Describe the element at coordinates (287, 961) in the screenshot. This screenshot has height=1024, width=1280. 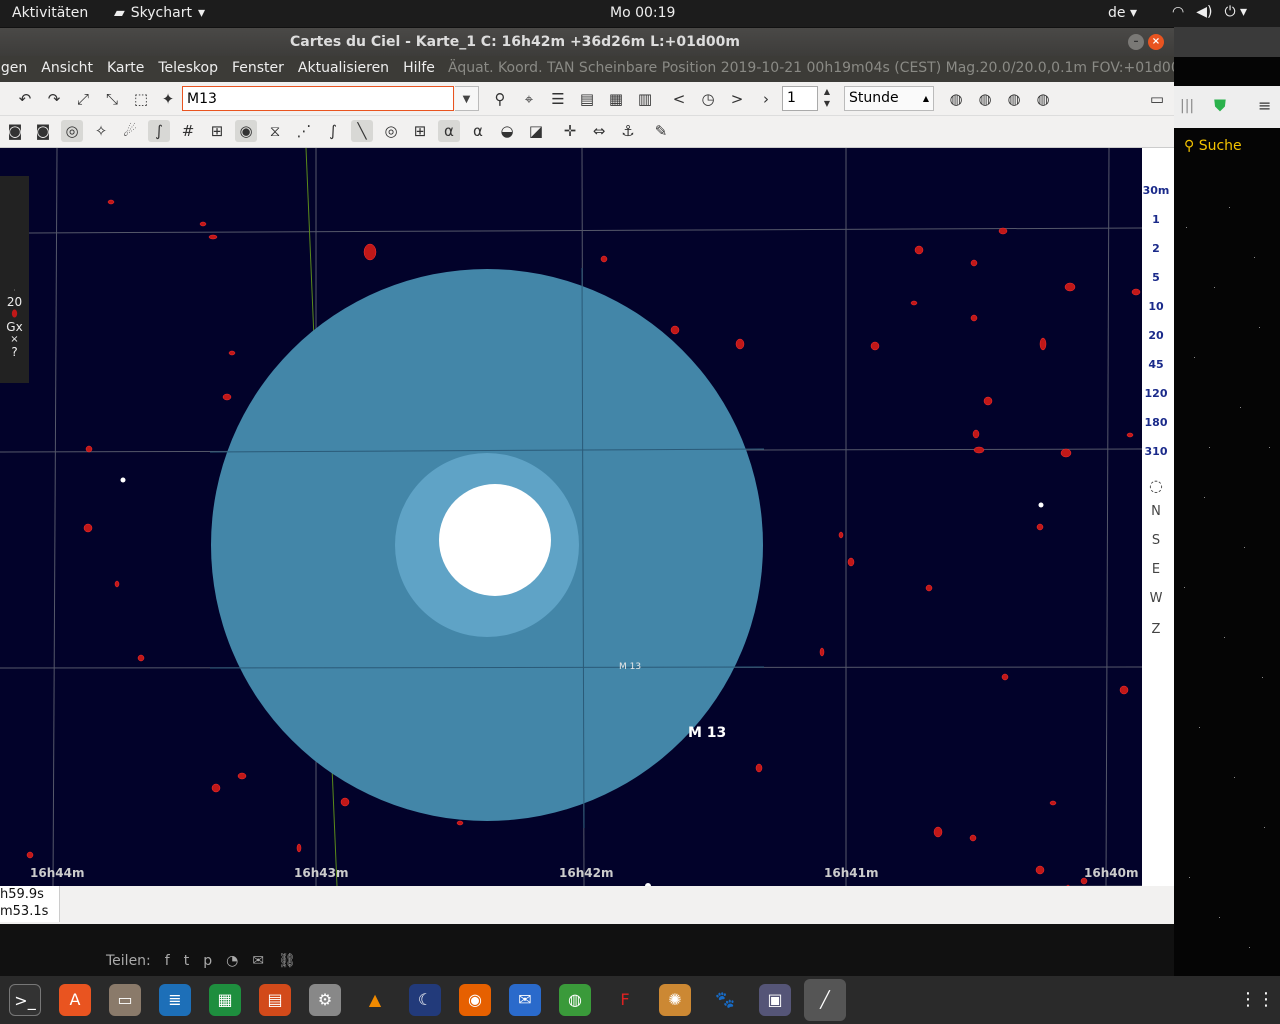
I see `link-icon: ⛓` at that location.